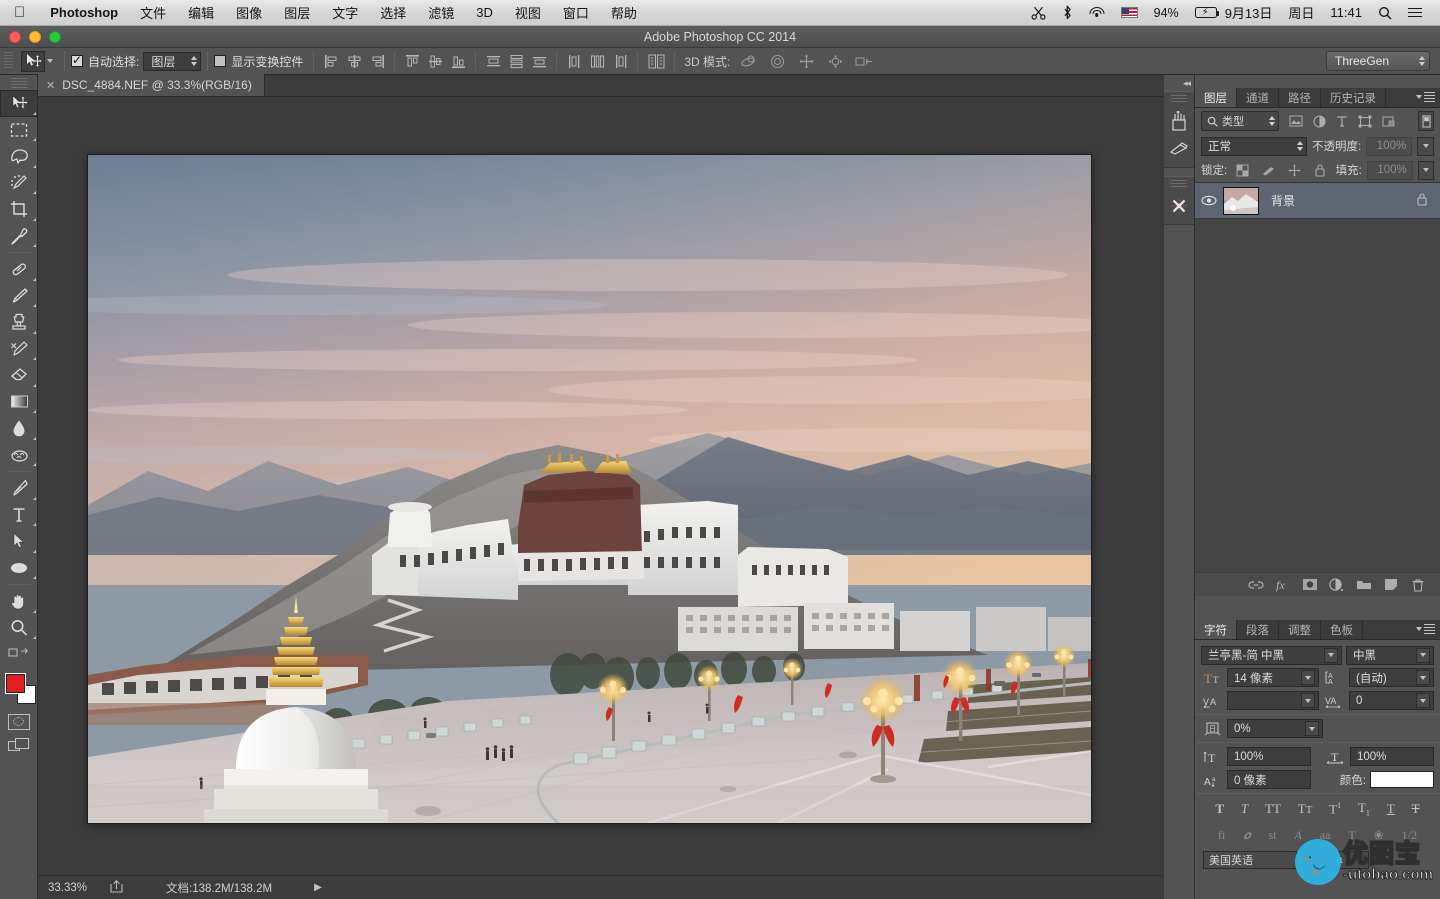  What do you see at coordinates (1336, 584) in the screenshot?
I see `new-adjustment-layer-icon` at bounding box center [1336, 584].